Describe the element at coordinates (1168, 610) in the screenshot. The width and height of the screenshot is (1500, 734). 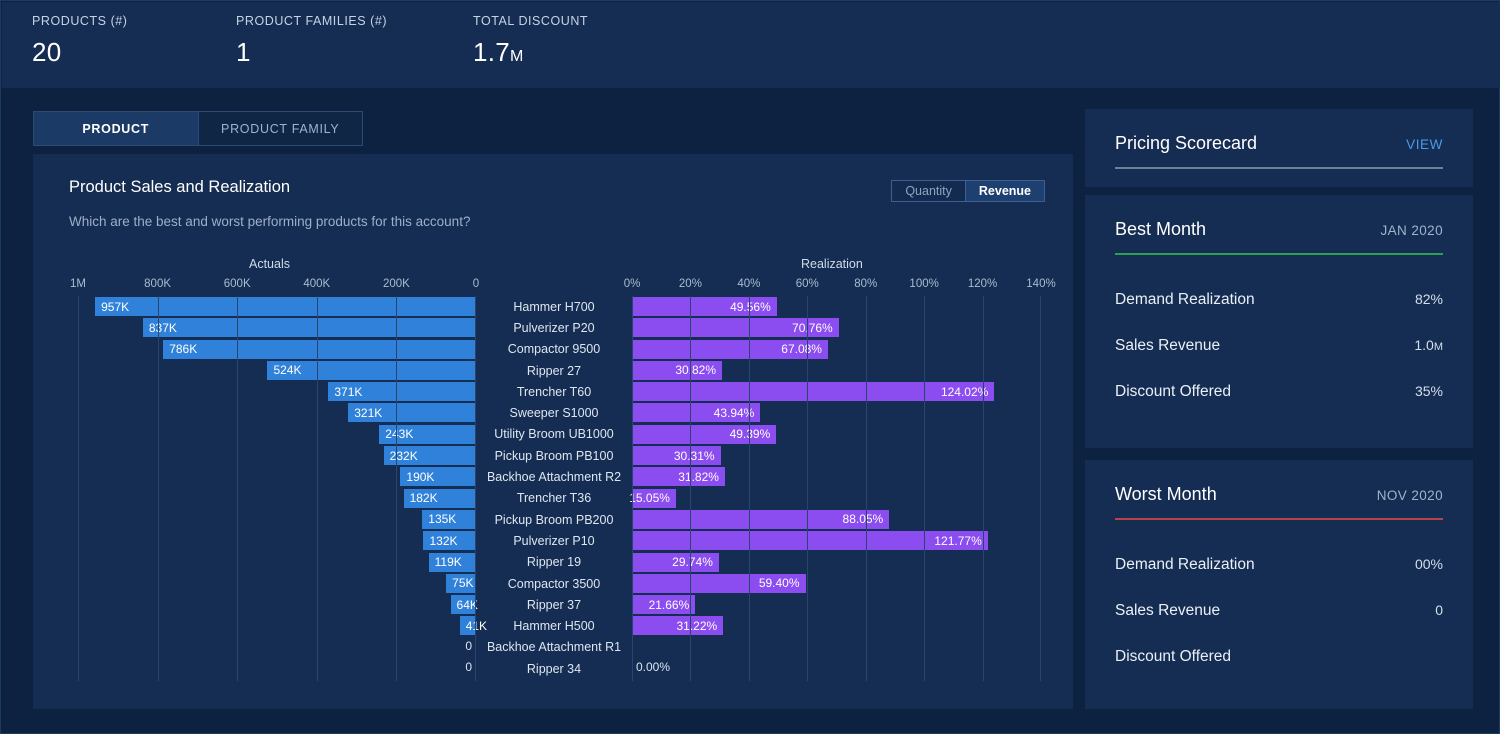
I see `metric-label: Sales Revenue` at that location.